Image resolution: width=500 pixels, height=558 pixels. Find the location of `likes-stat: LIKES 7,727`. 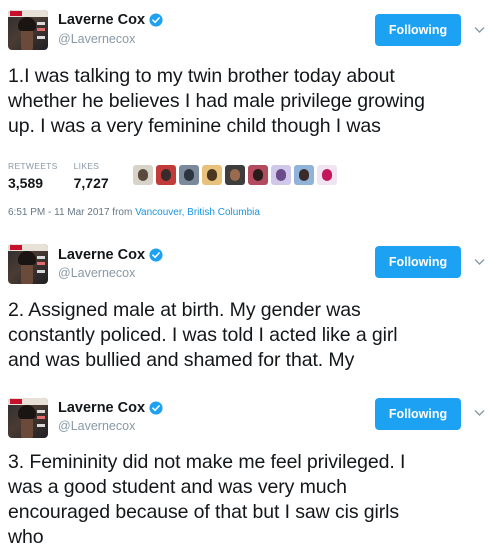

likes-stat: LIKES 7,727 is located at coordinates (91, 176).